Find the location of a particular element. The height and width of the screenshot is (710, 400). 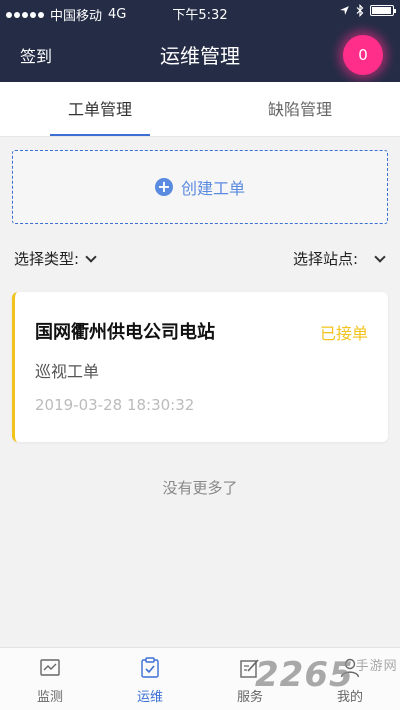

notification-badge: 0 is located at coordinates (363, 55).